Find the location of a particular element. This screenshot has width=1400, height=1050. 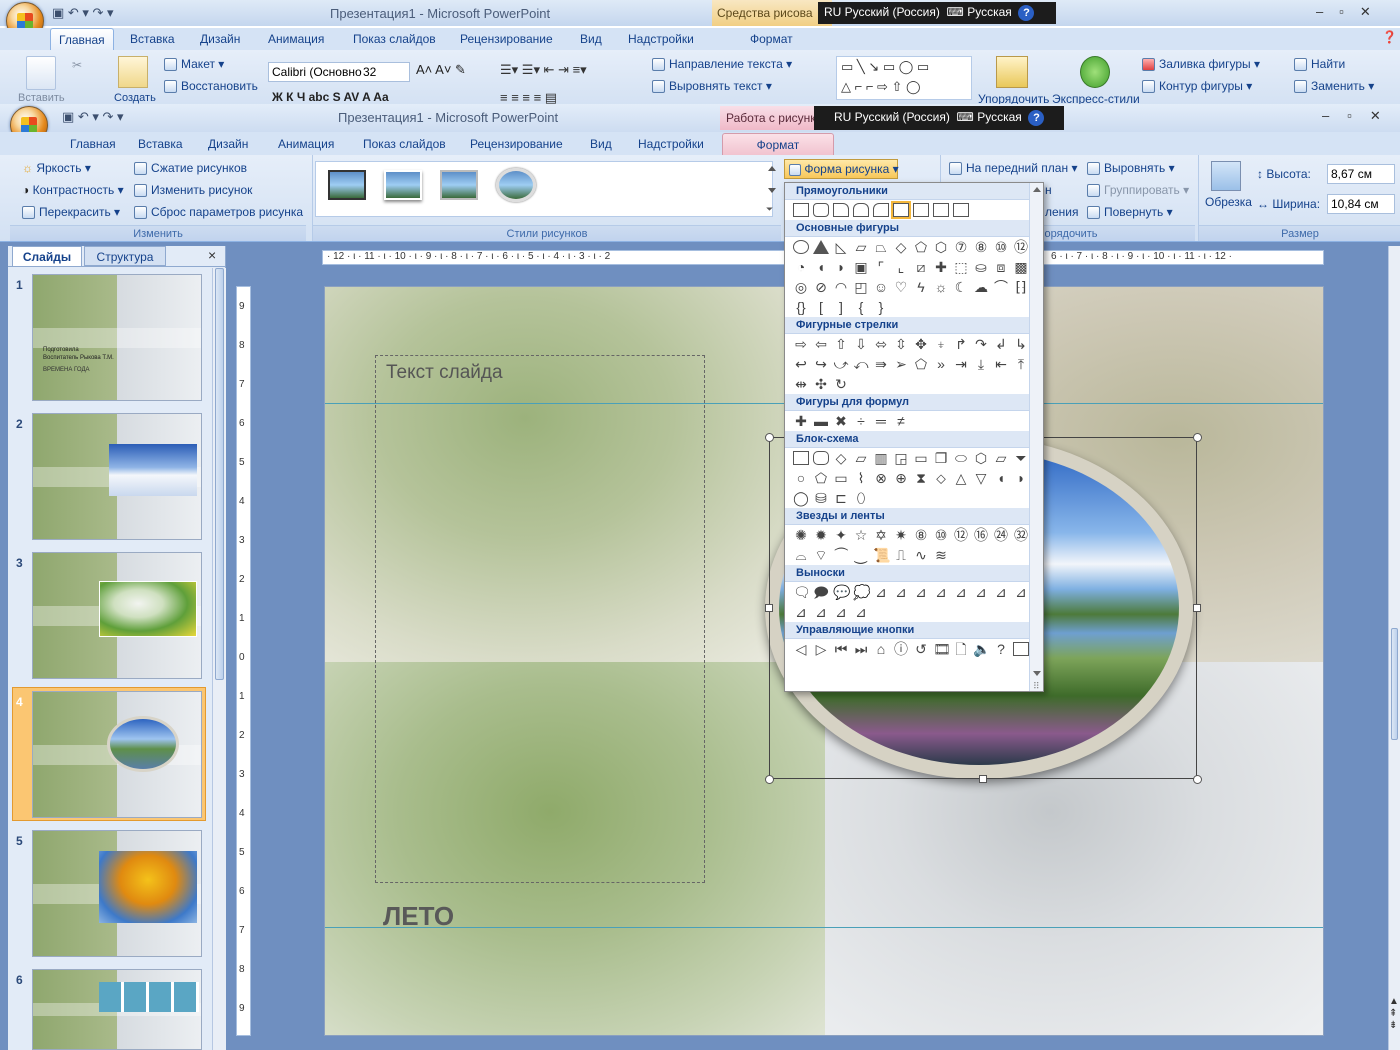

explosion1-icon: ✺ is located at coordinates (801, 535).